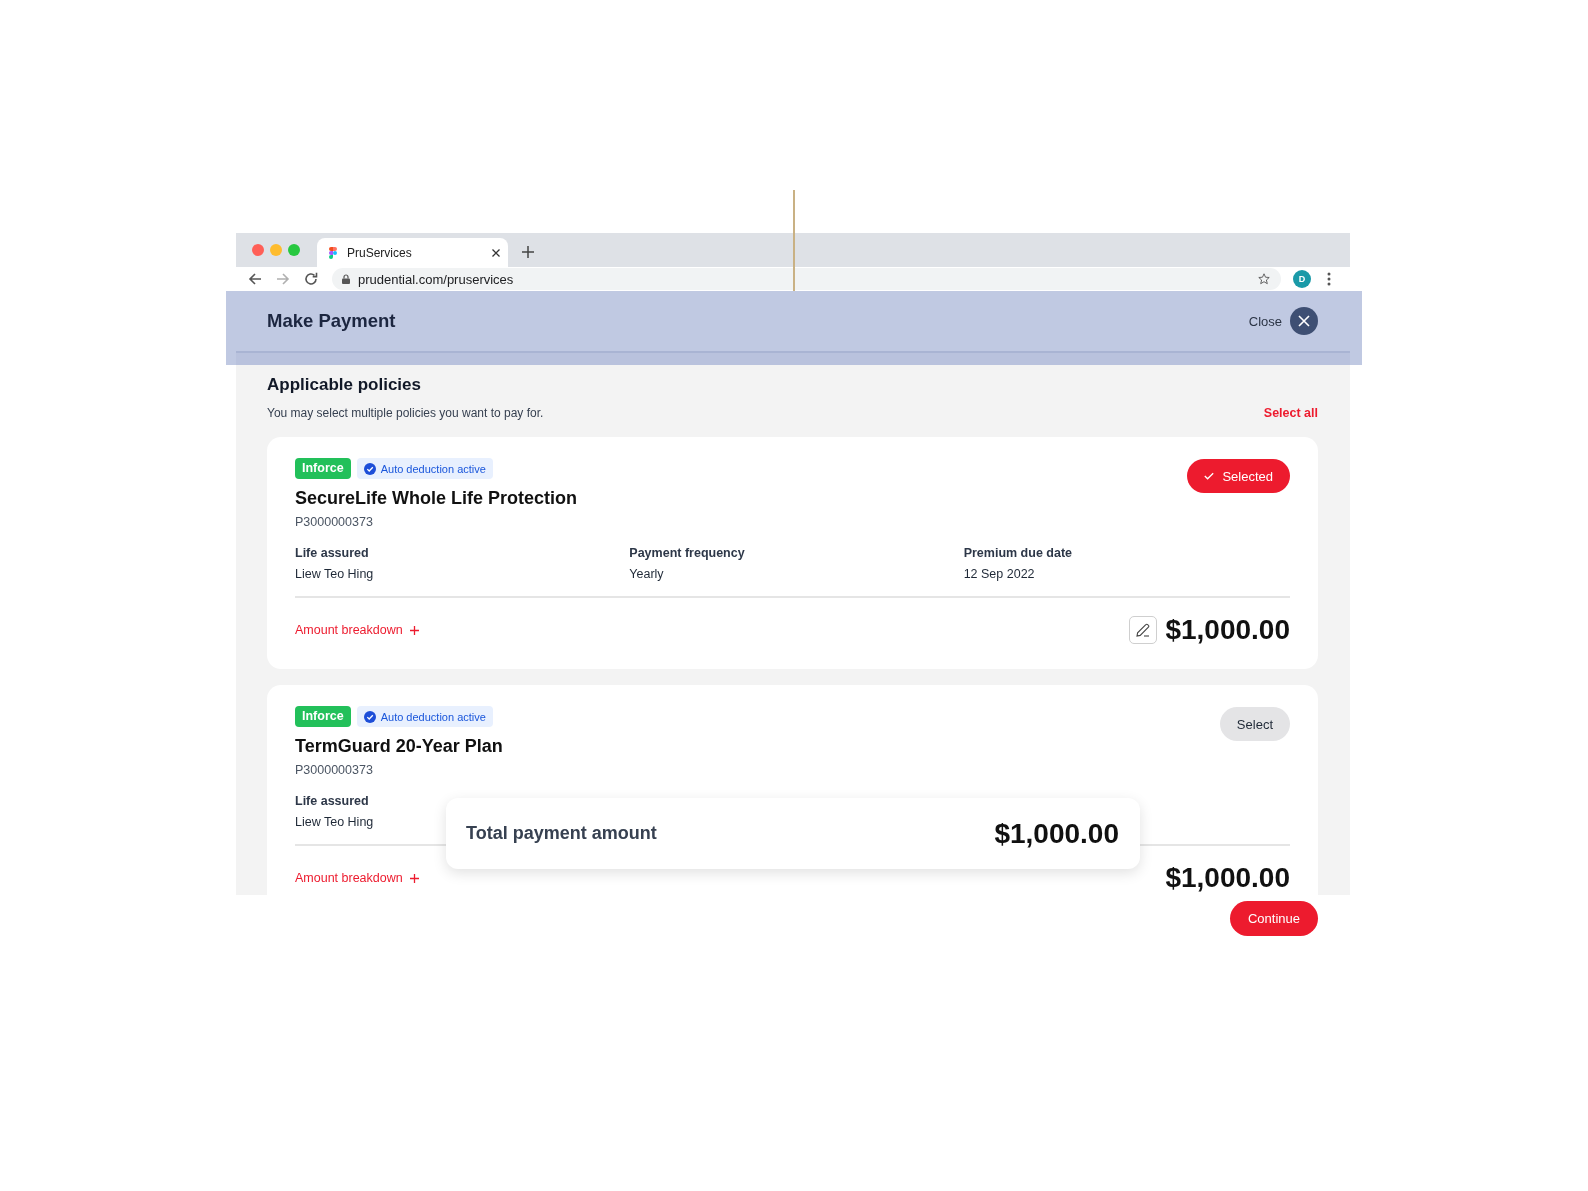 This screenshot has height=1191, width=1588. What do you see at coordinates (561, 833) in the screenshot?
I see `total-label: Total payment amount` at bounding box center [561, 833].